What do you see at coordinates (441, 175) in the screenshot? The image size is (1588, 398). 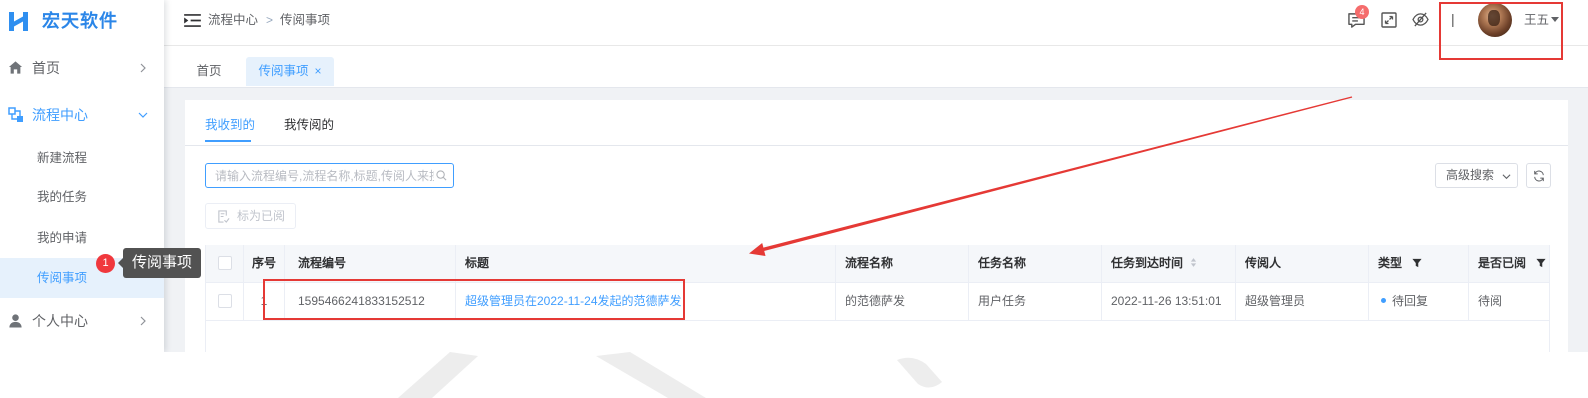 I see `search-icon` at bounding box center [441, 175].